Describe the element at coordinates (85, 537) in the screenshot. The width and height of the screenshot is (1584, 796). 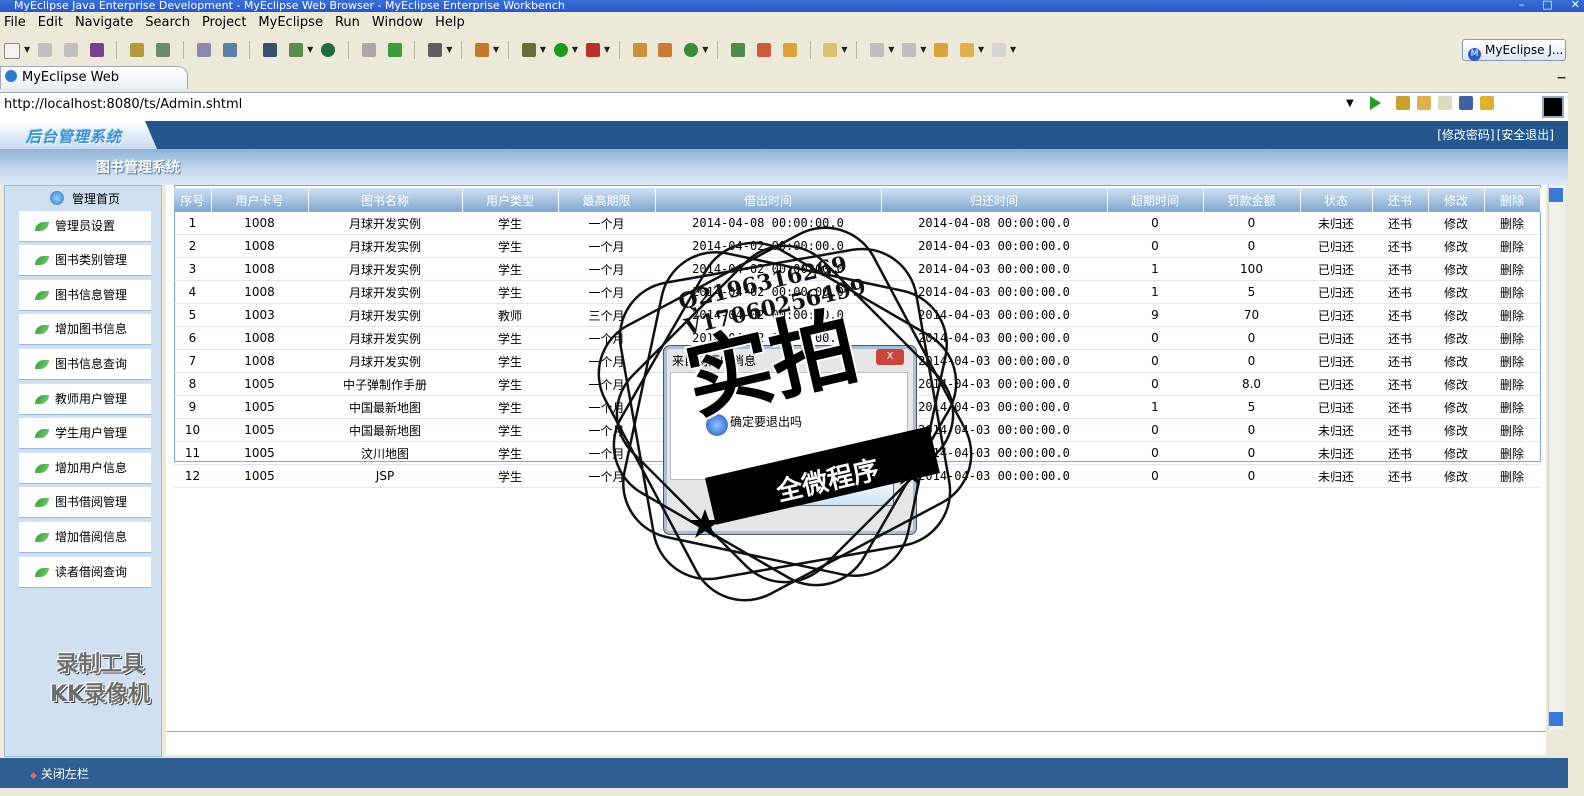
I see `sidebar-item-add-borrow: 增加借阅信息` at that location.